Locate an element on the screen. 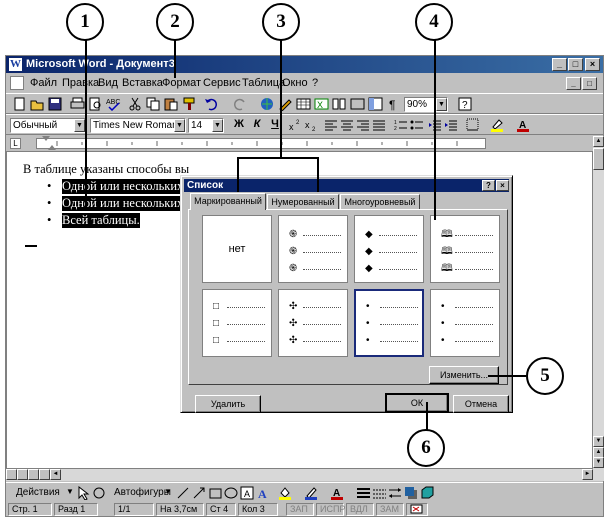 The image size is (609, 520). size-dropdown-icon: ▼ is located at coordinates (217, 125).